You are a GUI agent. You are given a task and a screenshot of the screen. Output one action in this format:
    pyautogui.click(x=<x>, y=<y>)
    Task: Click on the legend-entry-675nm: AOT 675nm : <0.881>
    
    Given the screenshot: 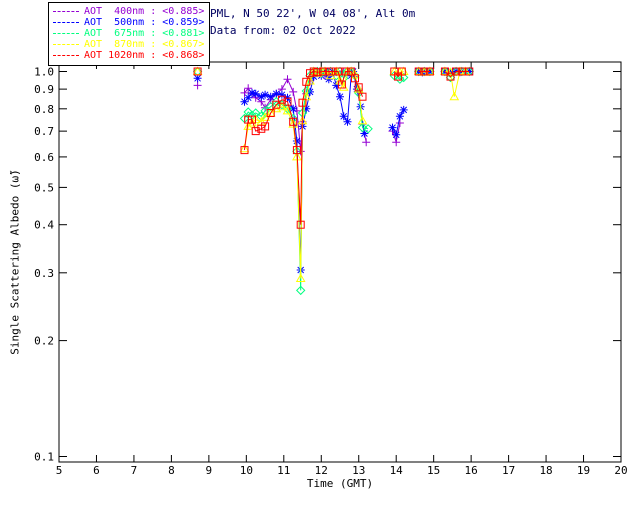 What is the action you would take?
    pyautogui.click(x=128, y=33)
    